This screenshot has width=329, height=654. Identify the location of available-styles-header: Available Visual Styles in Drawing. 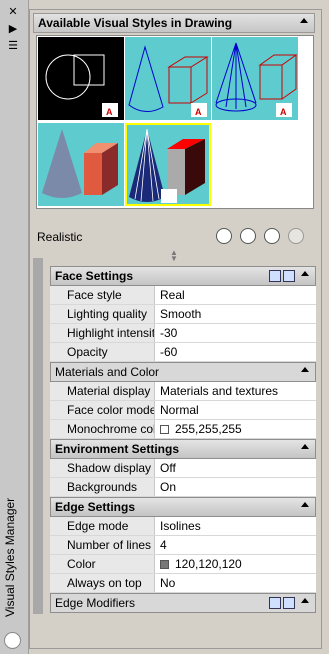
(174, 23).